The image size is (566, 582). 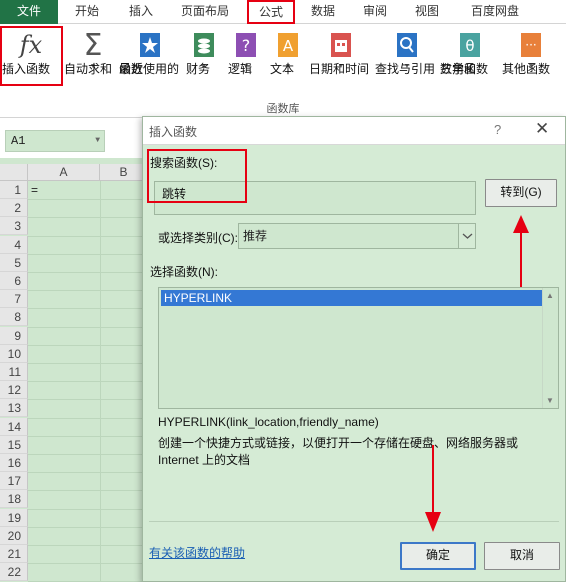 I want to click on category-select: 推荐, so click(x=357, y=236).